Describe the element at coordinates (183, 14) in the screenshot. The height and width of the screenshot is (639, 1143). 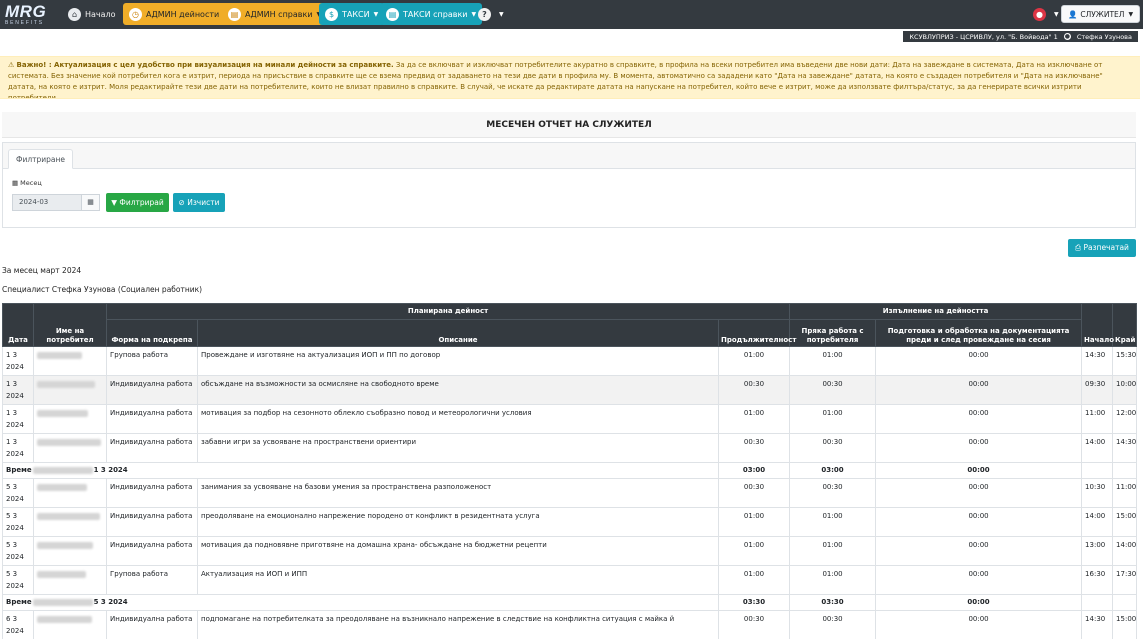
I see `nav-admin-activities-label: АДМИН дейности` at that location.